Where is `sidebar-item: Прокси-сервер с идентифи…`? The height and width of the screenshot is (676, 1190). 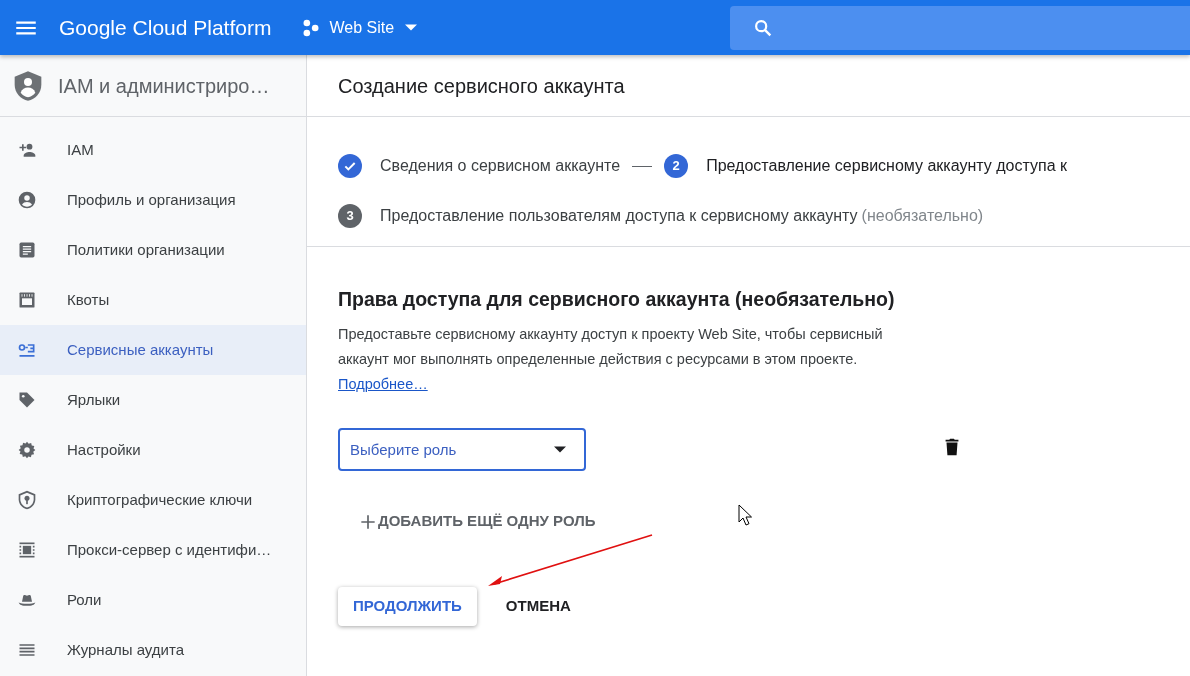 sidebar-item: Прокси-сервер с идентифи… is located at coordinates (153, 550).